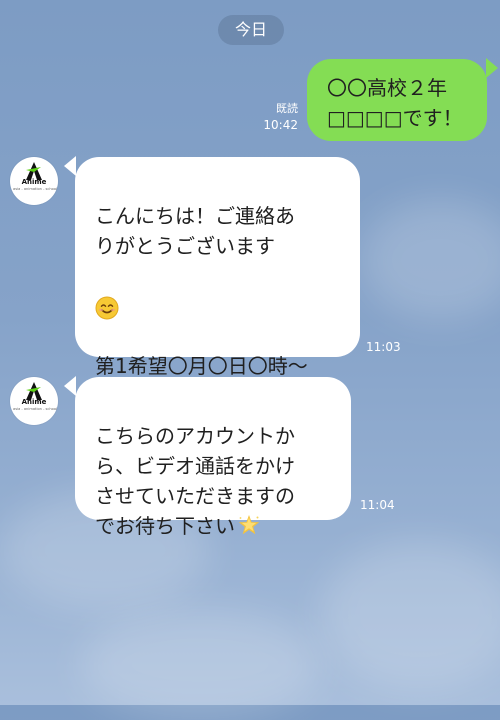  I want to click on date-separator: 今日, so click(251, 30).